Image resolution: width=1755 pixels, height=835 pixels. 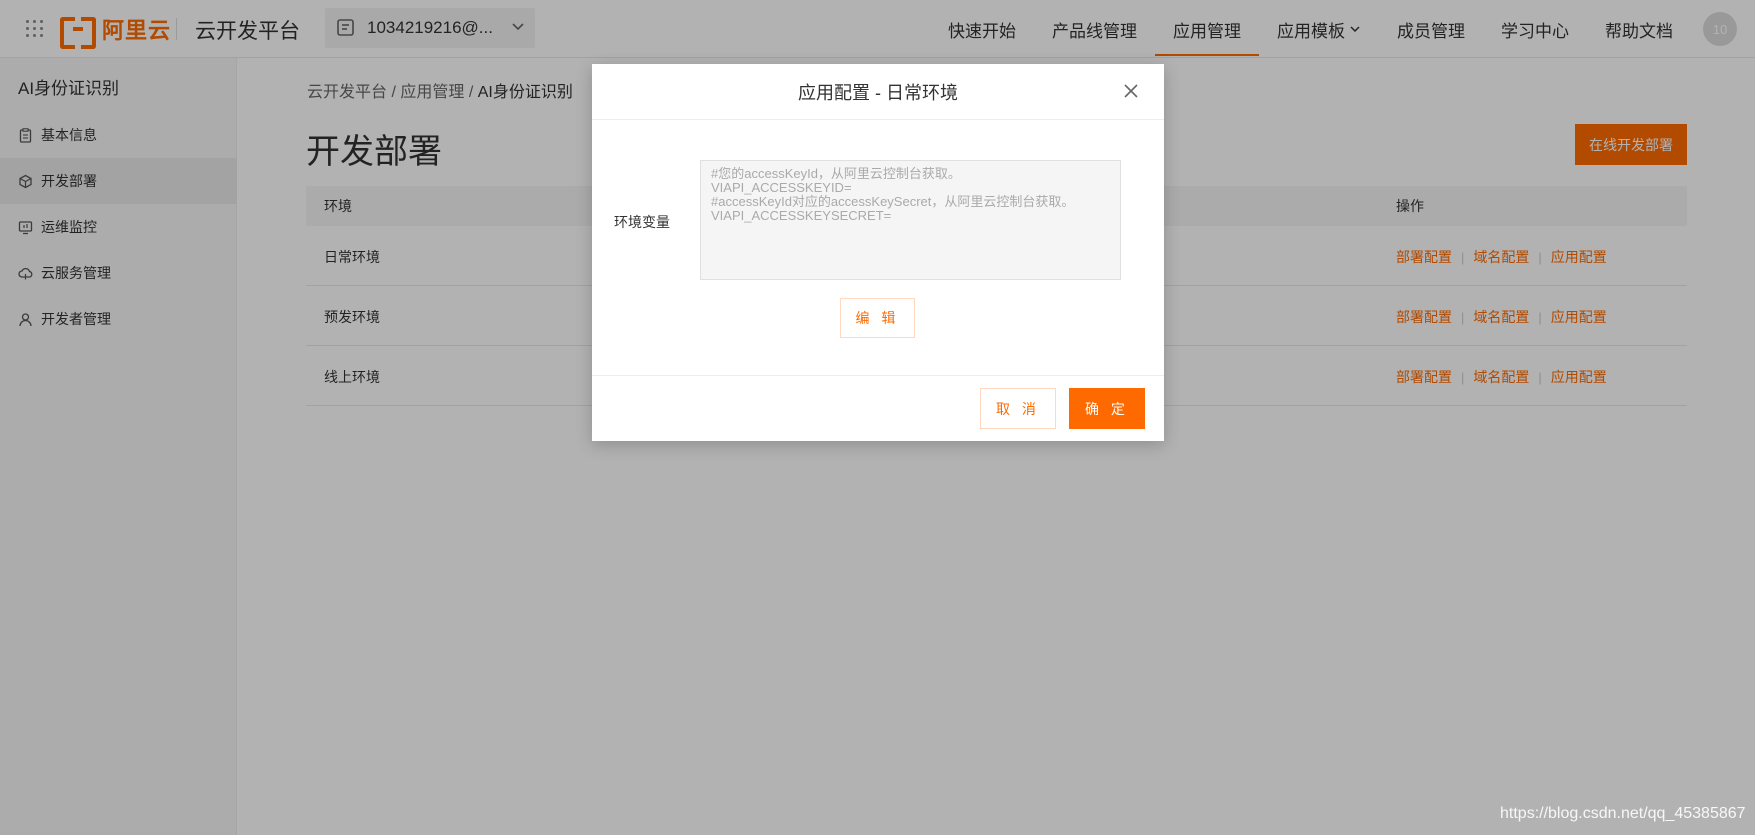 I want to click on watermark: https://blog.csdn.net/qq_45385867, so click(x=1623, y=813).